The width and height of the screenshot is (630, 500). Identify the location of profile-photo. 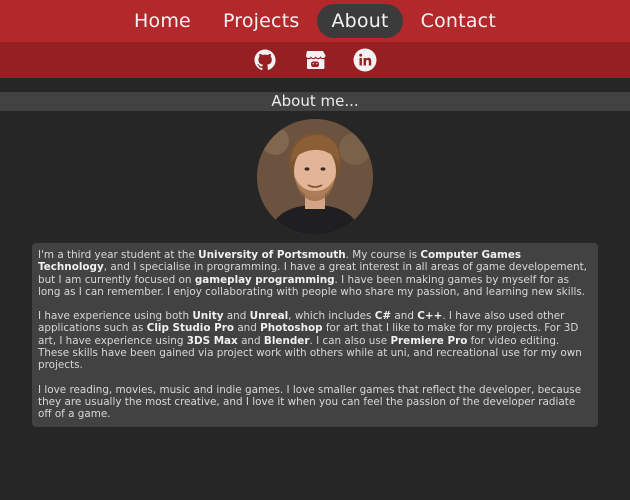
(315, 177).